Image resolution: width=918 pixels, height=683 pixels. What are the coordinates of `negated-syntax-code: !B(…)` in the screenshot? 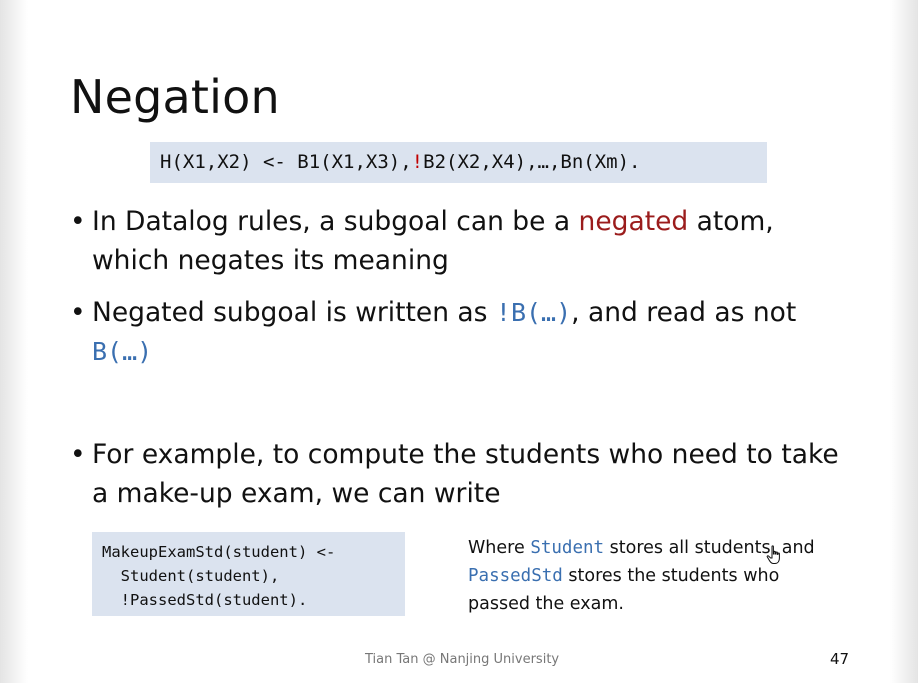 It's located at (533, 312).